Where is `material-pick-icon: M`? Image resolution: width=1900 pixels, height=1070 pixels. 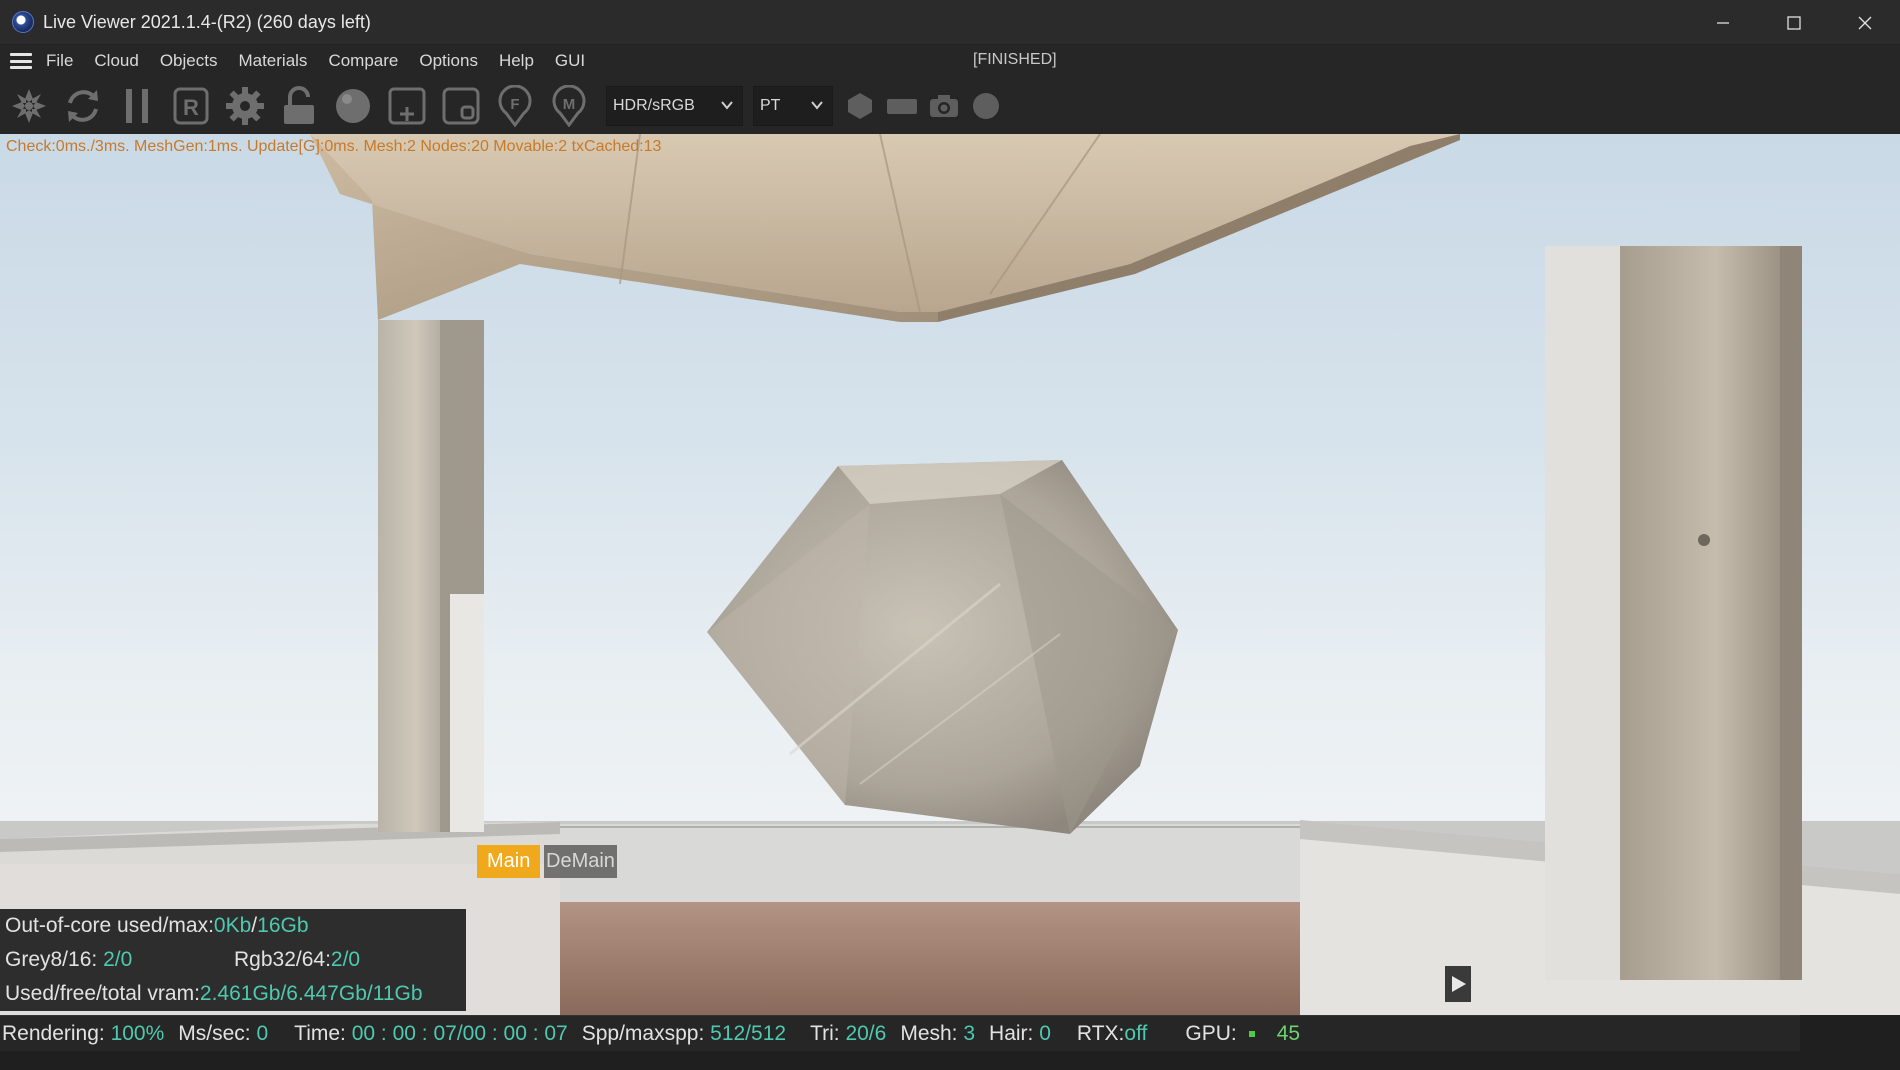 material-pick-icon: M is located at coordinates (569, 106).